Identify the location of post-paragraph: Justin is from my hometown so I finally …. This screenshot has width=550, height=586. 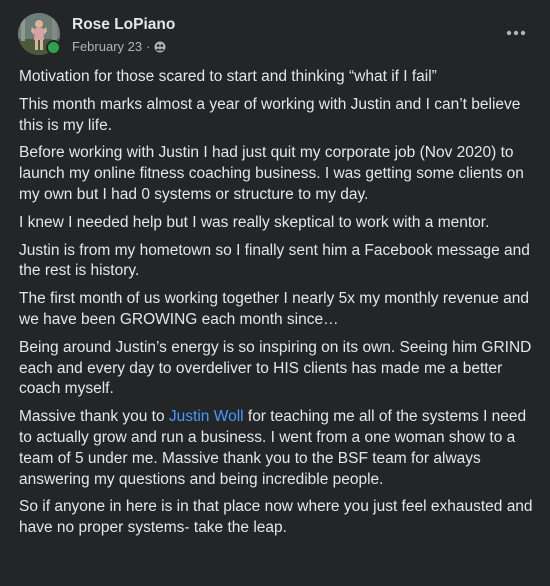
(274, 260).